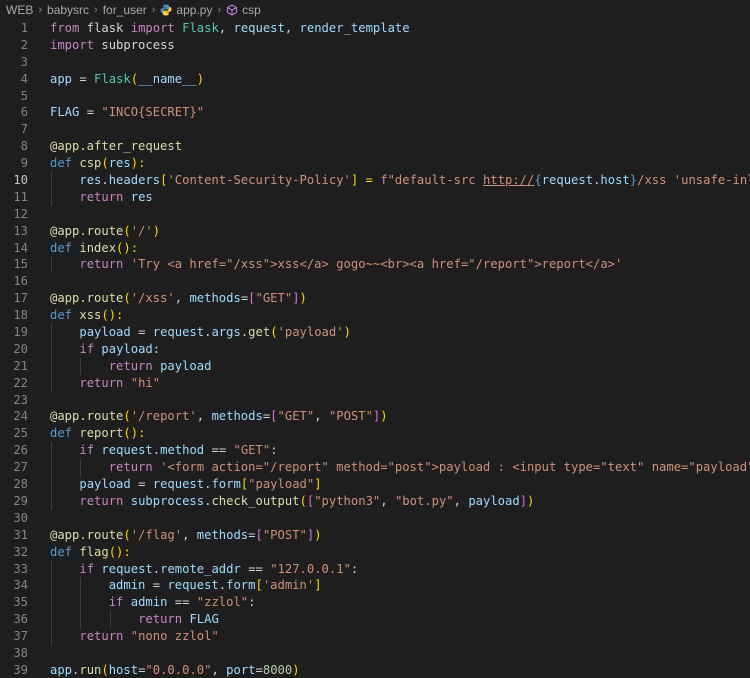  What do you see at coordinates (68, 10) in the screenshot?
I see `breadcrumb-item-babysrc: babysrc` at bounding box center [68, 10].